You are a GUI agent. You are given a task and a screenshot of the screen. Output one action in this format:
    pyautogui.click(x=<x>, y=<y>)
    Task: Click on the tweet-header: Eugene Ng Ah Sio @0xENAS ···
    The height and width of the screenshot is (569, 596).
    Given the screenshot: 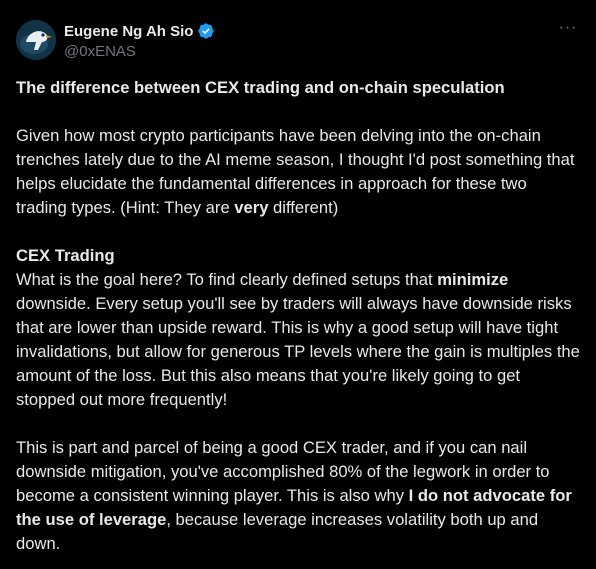 What is the action you would take?
    pyautogui.click(x=298, y=40)
    